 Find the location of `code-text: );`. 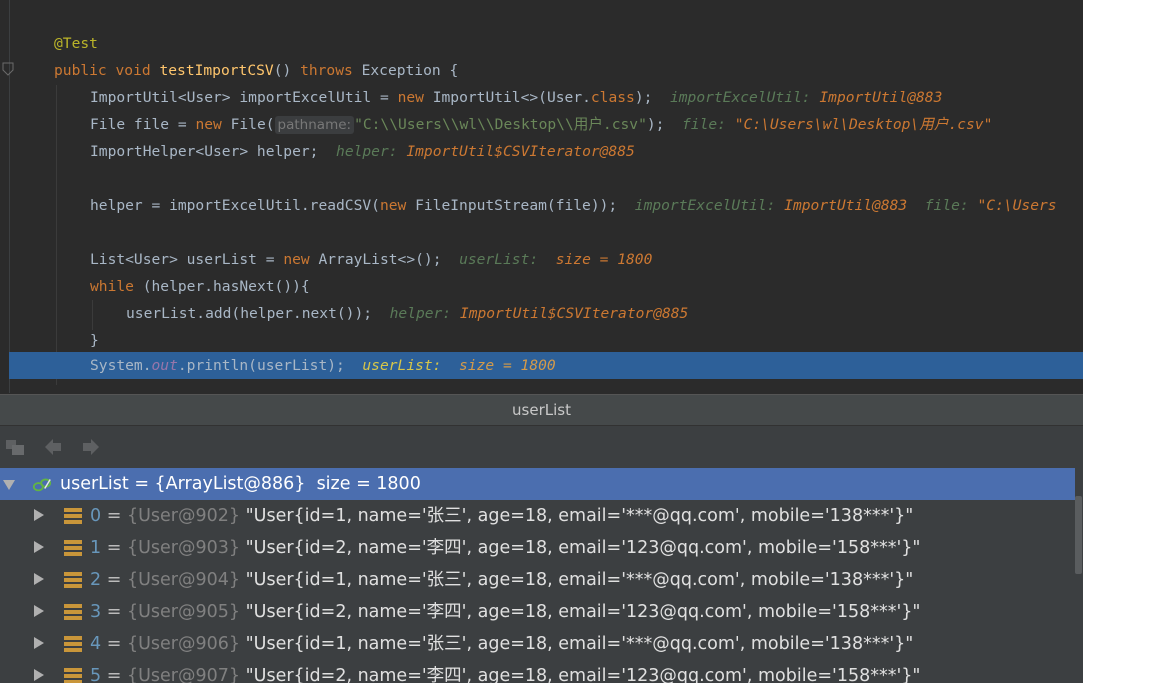

code-text: ); is located at coordinates (655, 124).